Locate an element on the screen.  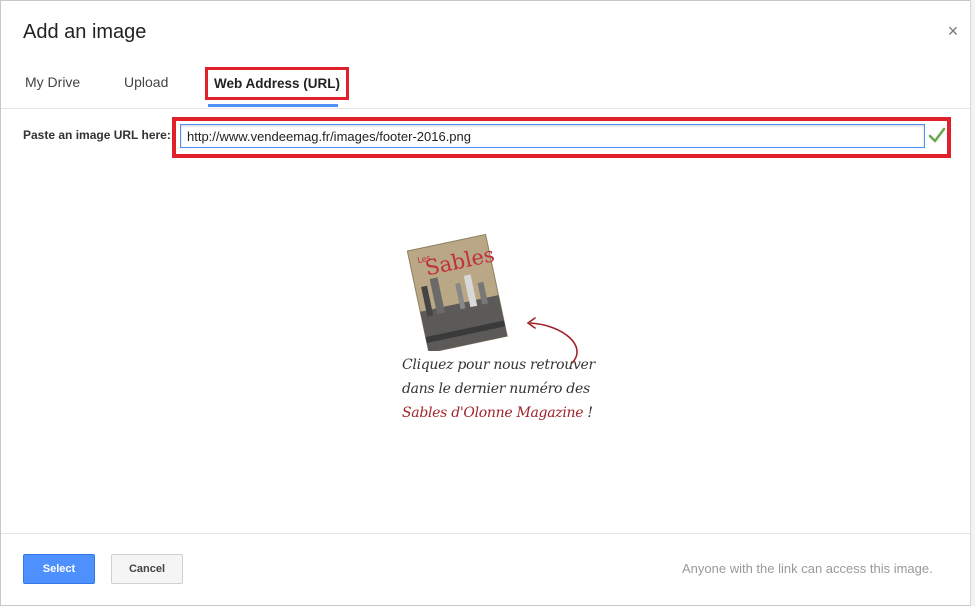
tab-upload: Upload is located at coordinates (146, 82).